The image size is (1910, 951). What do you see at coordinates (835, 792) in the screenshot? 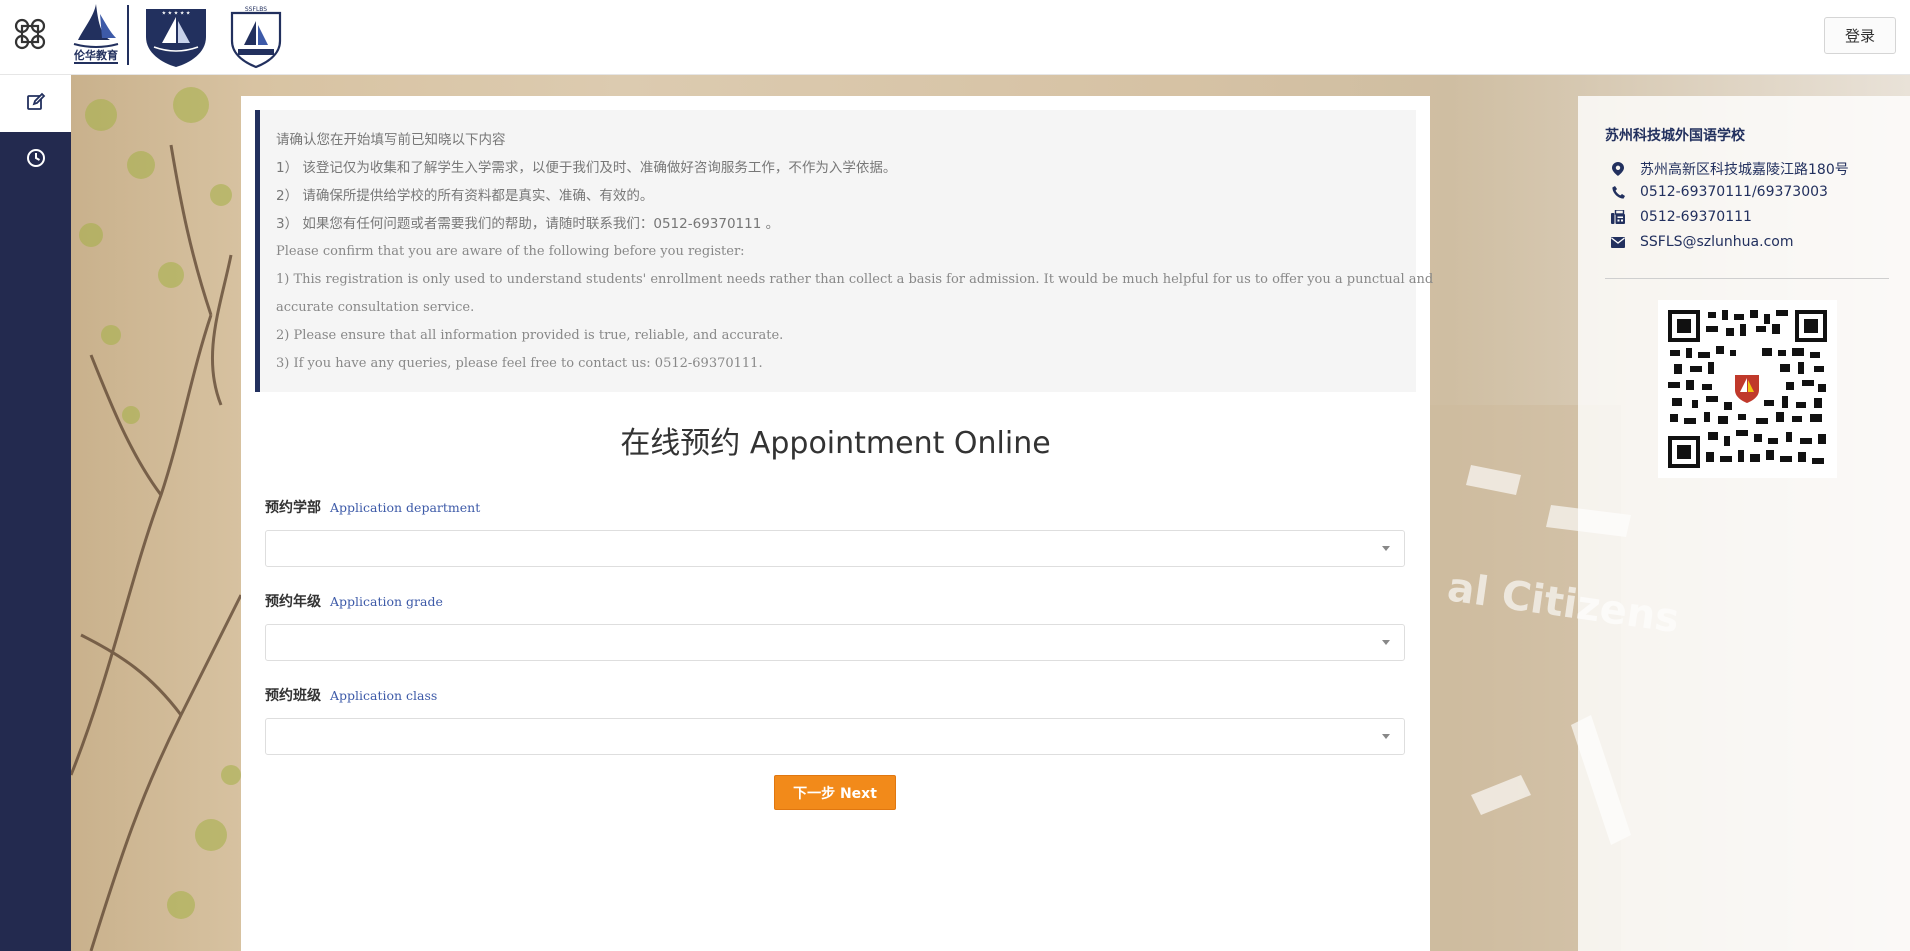
I see `next-button: 下一步 Next` at bounding box center [835, 792].